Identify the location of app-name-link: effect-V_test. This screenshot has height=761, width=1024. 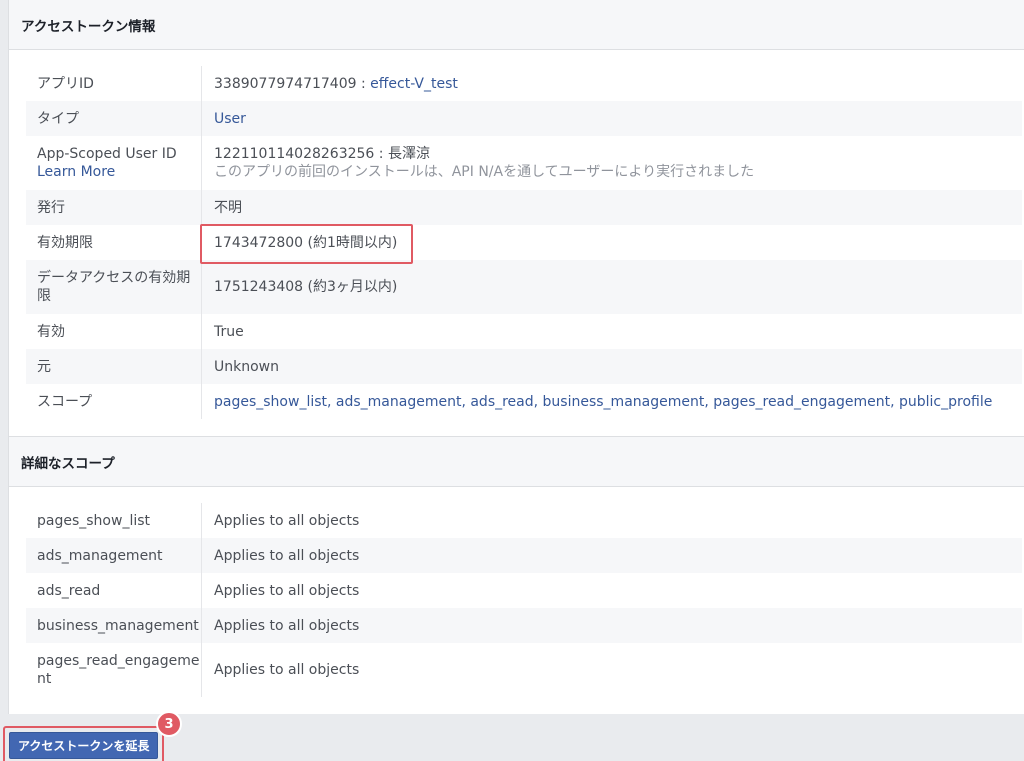
(414, 84).